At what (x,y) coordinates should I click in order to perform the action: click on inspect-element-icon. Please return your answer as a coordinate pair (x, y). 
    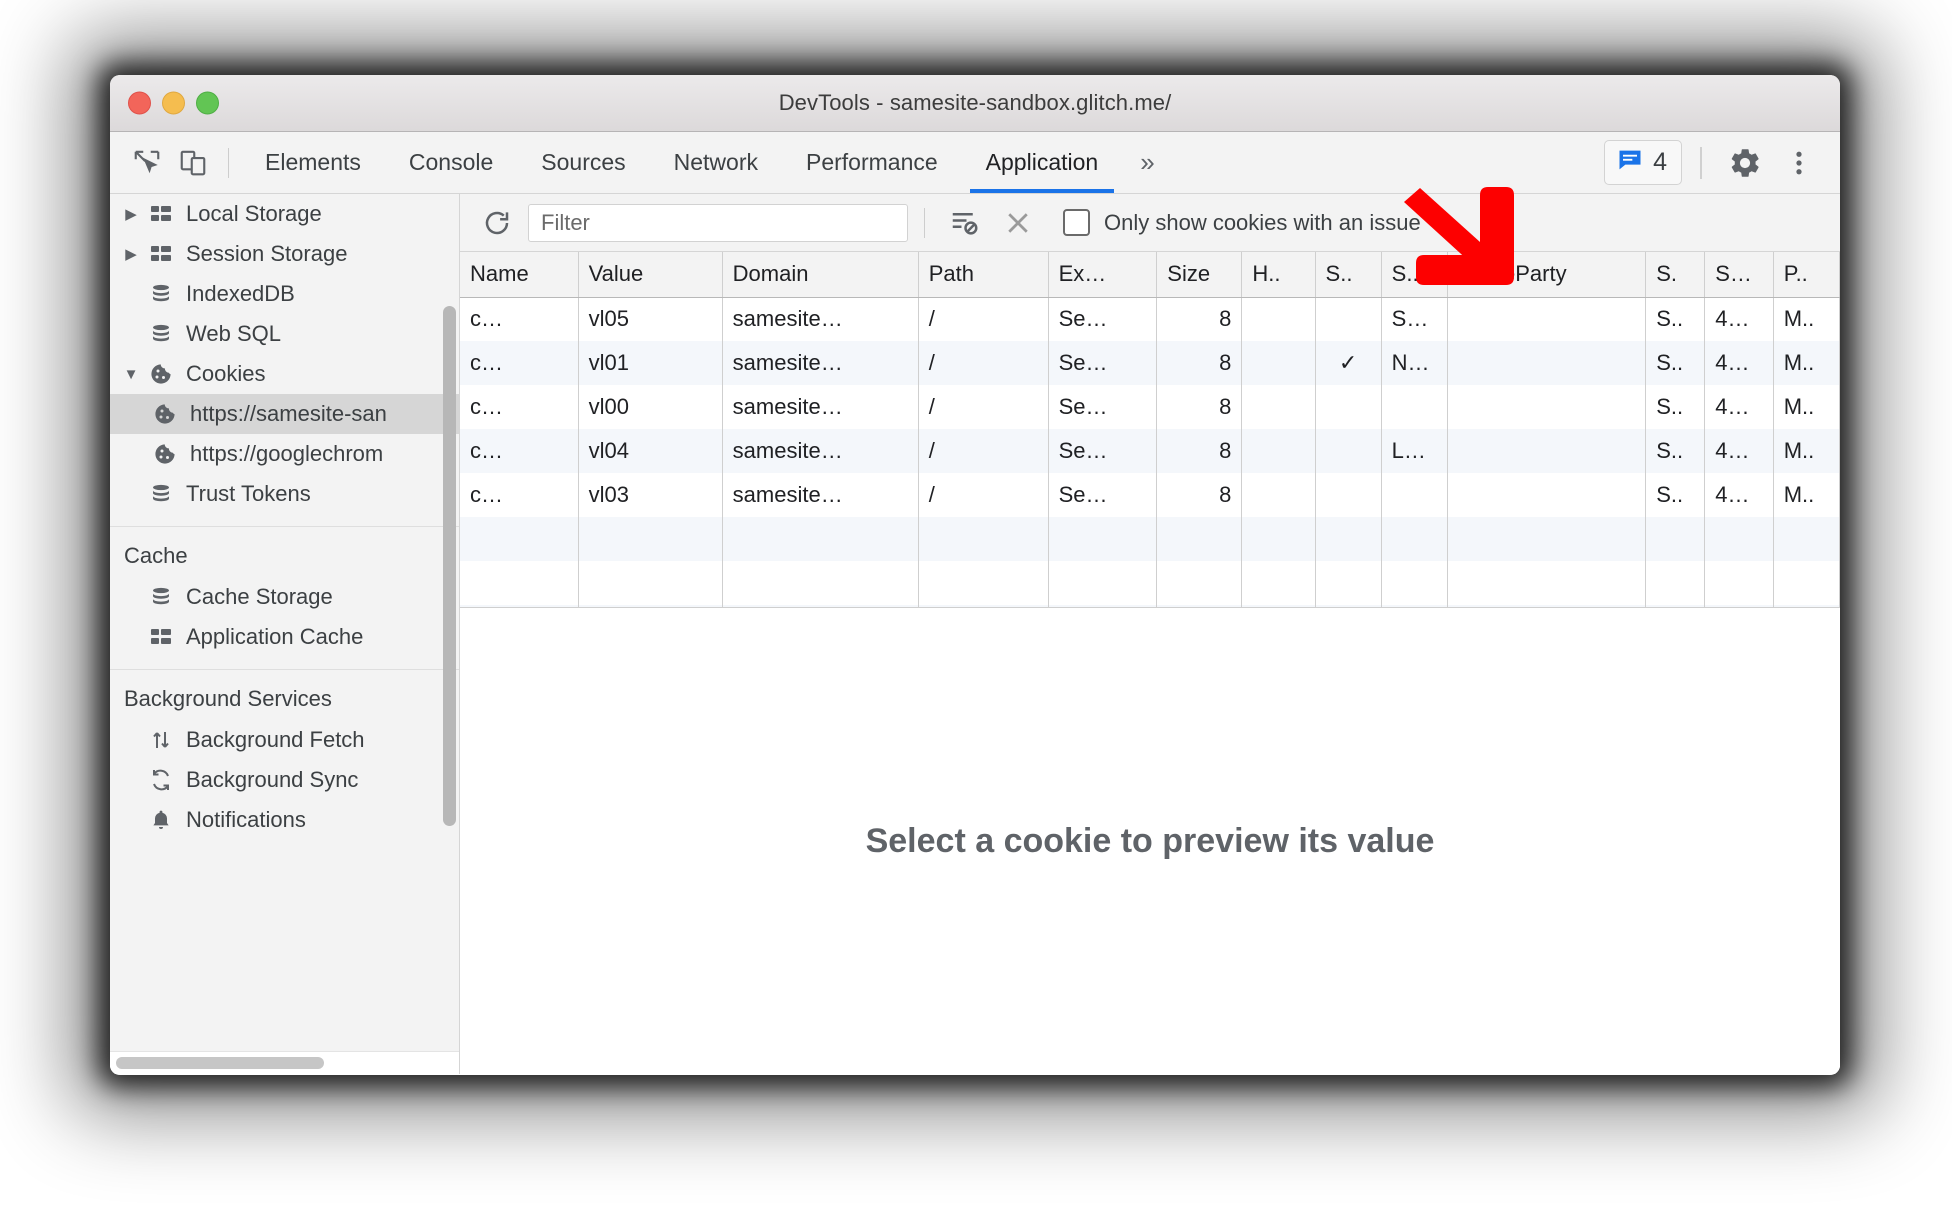
    Looking at the image, I should click on (147, 163).